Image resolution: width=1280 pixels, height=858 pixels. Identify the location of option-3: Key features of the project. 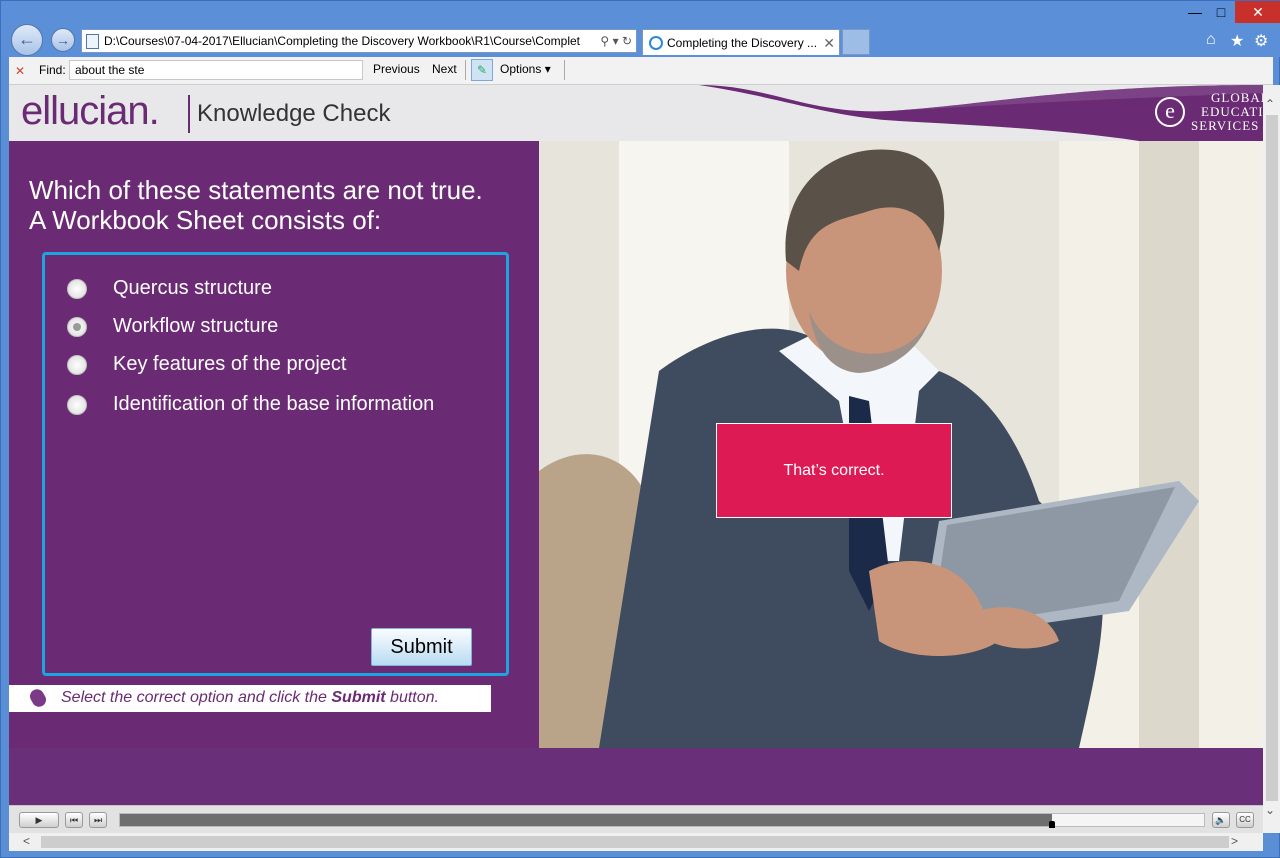
(282, 366).